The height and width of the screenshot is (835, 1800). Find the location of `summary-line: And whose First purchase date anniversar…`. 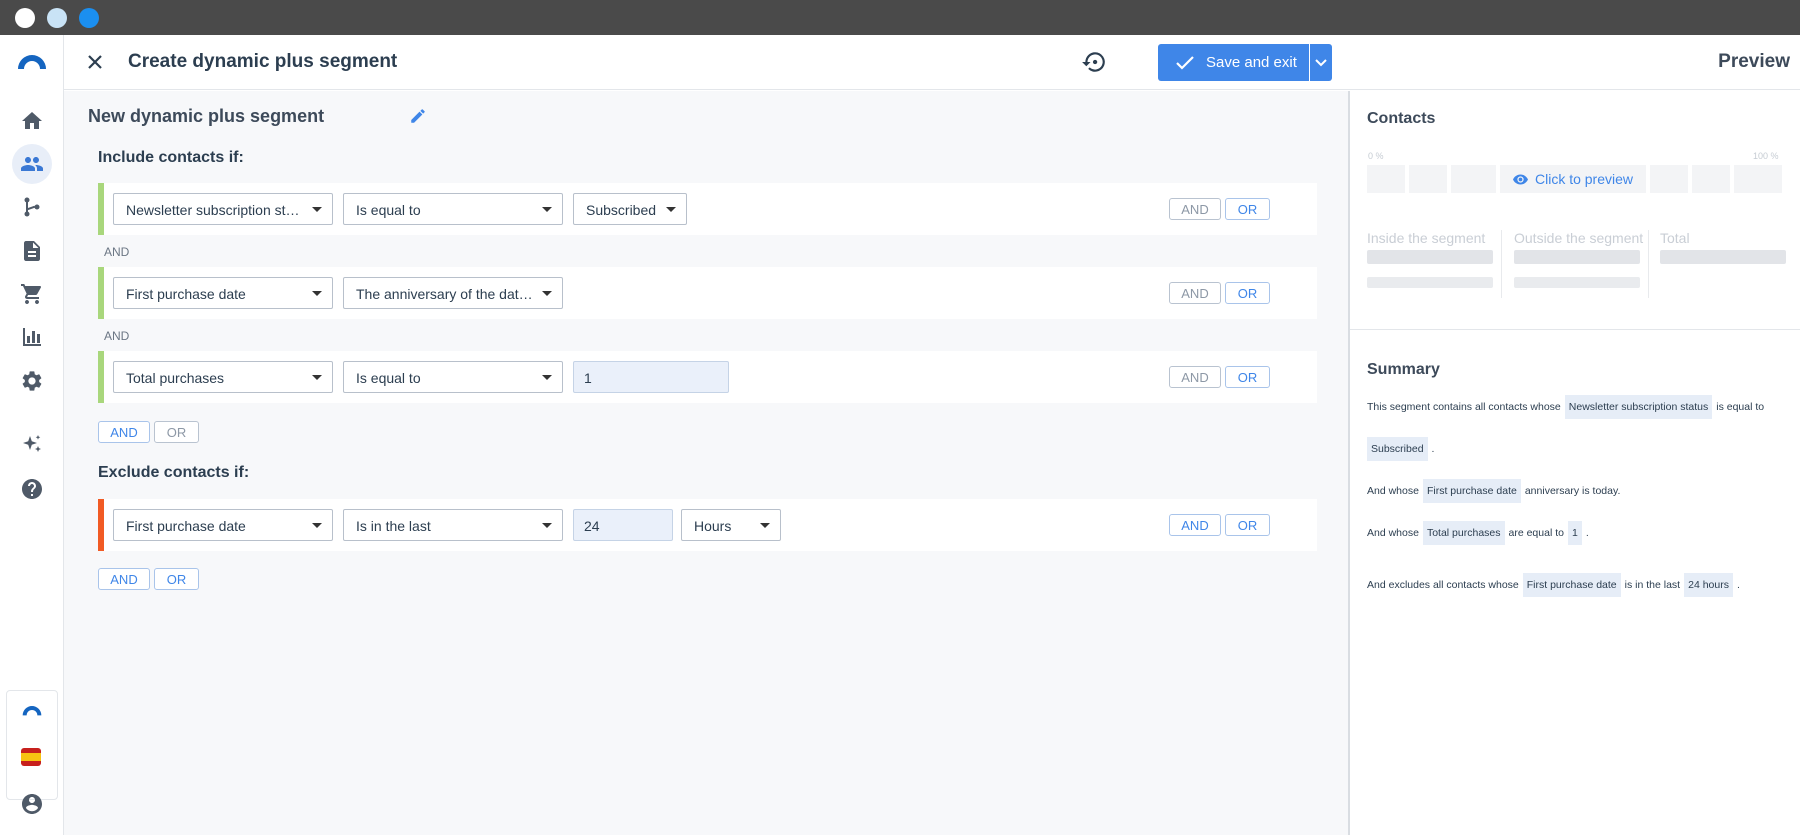

summary-line: And whose First purchase date anniversar… is located at coordinates (1493, 491).